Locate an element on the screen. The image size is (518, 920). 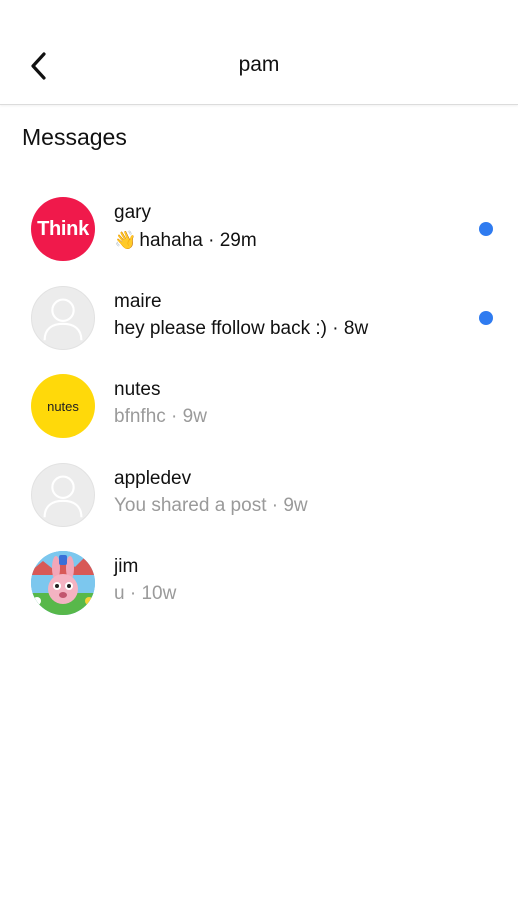
thread-row-jim: jim u · 10w is located at coordinates (259, 582).